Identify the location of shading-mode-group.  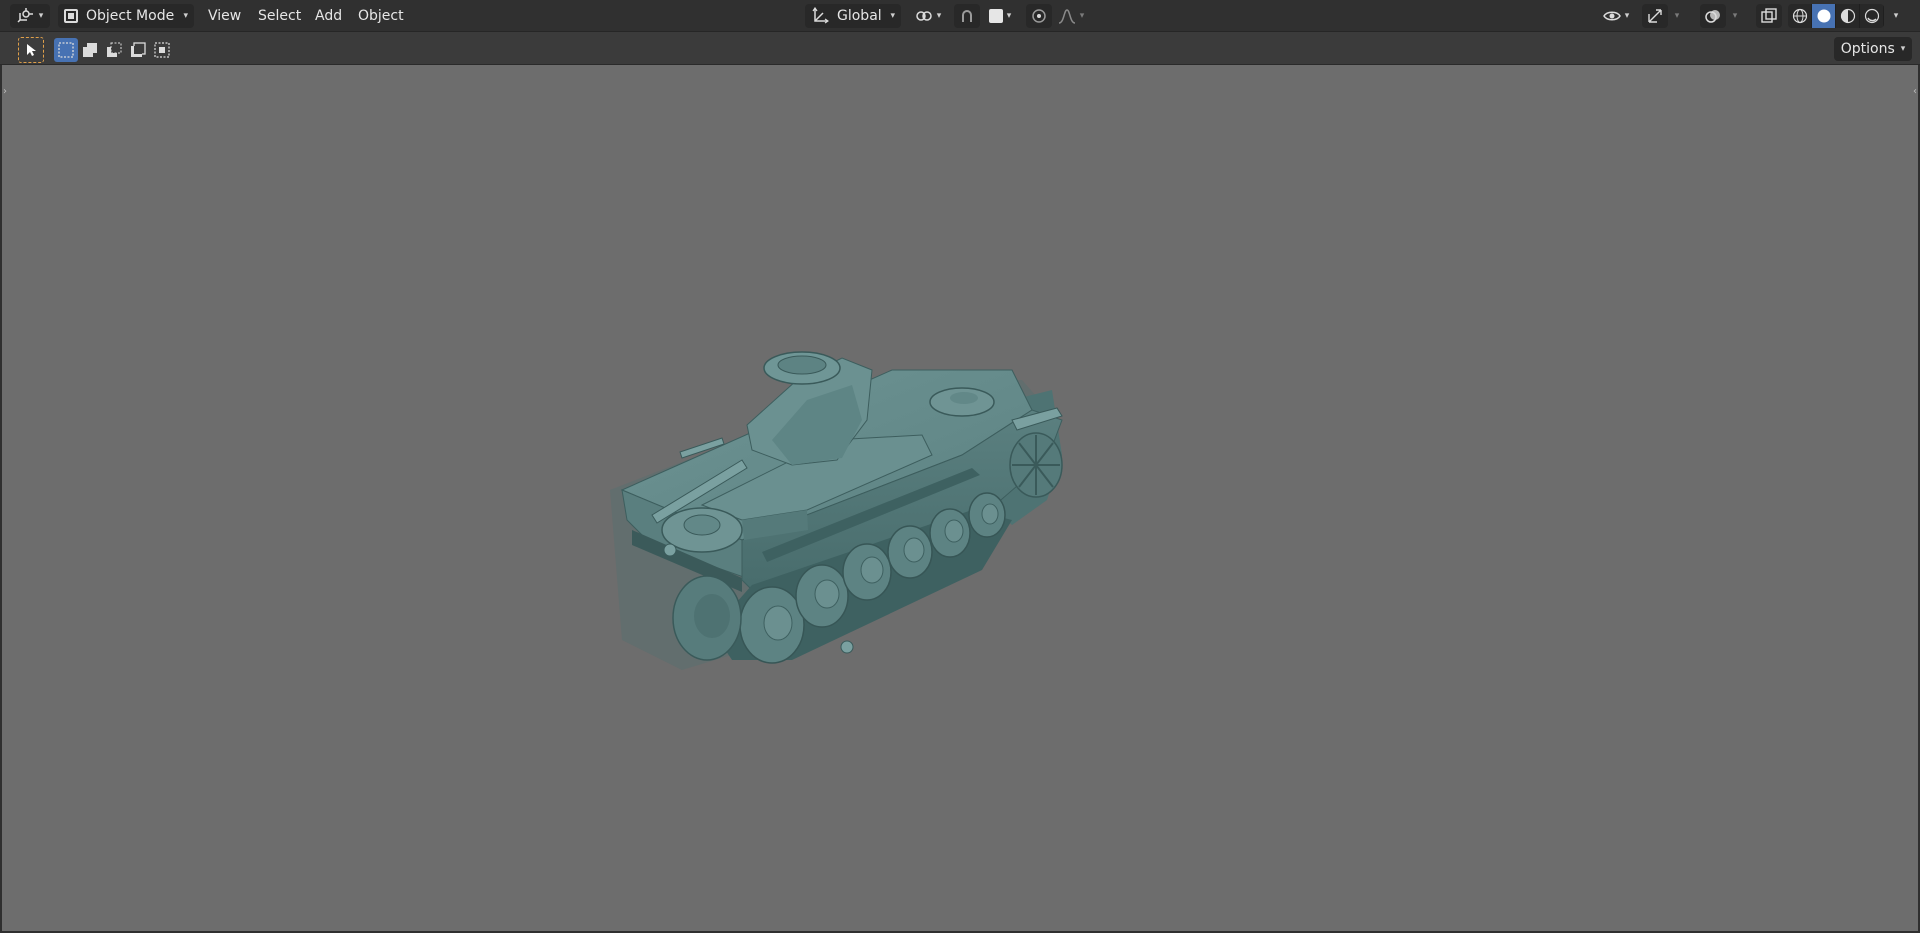
(1836, 16).